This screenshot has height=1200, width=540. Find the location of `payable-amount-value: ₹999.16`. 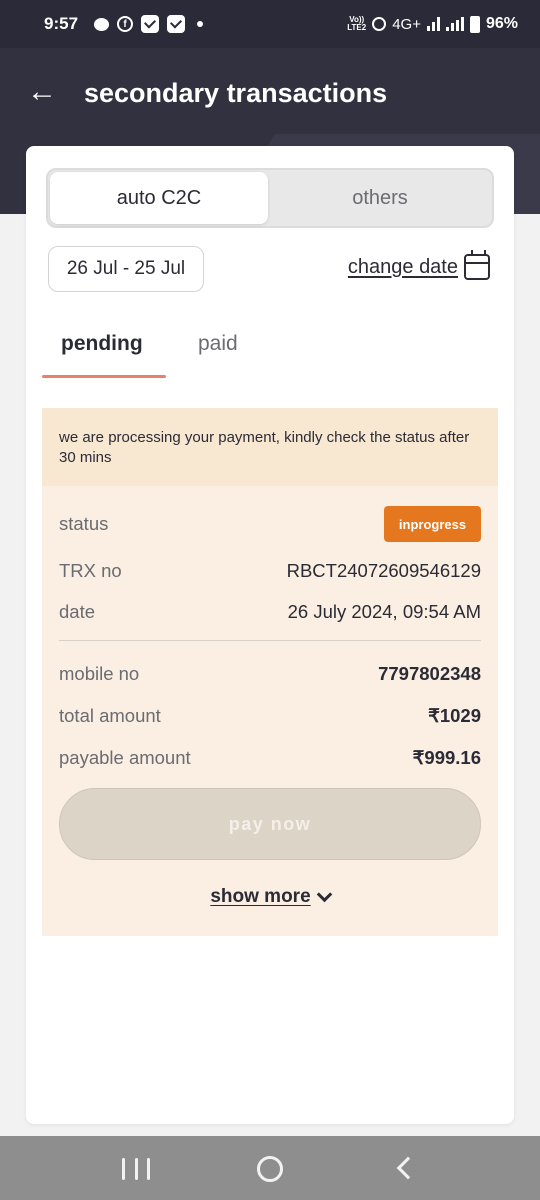

payable-amount-value: ₹999.16 is located at coordinates (446, 757).